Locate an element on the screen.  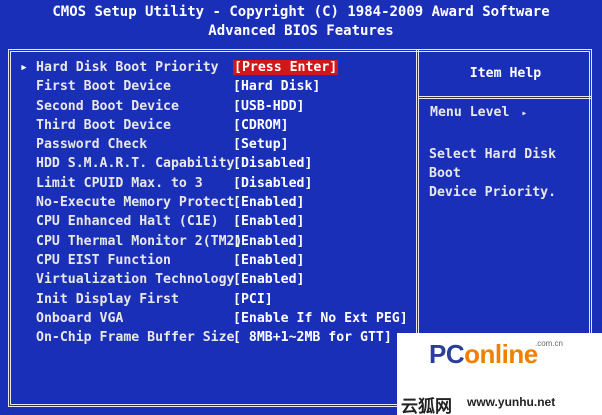
menu-item-label: Hard Disk Boot Priority is located at coordinates (127, 67).